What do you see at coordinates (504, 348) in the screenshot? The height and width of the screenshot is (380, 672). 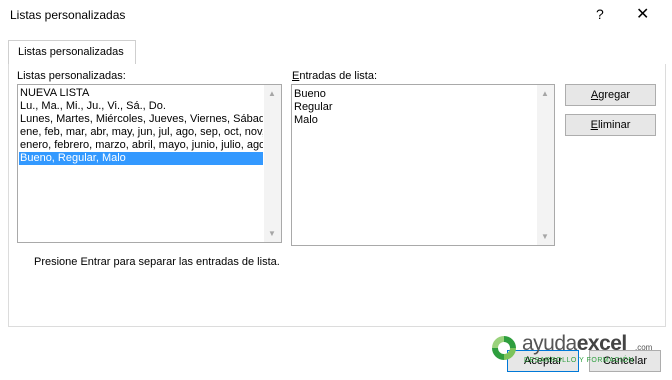 I see `ayudaexcel-logo-icon` at bounding box center [504, 348].